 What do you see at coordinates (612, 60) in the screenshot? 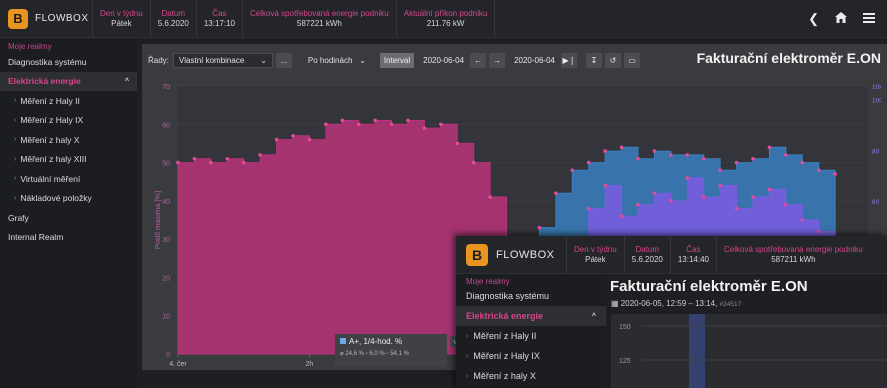
I see `reset-icon: ↺` at bounding box center [612, 60].